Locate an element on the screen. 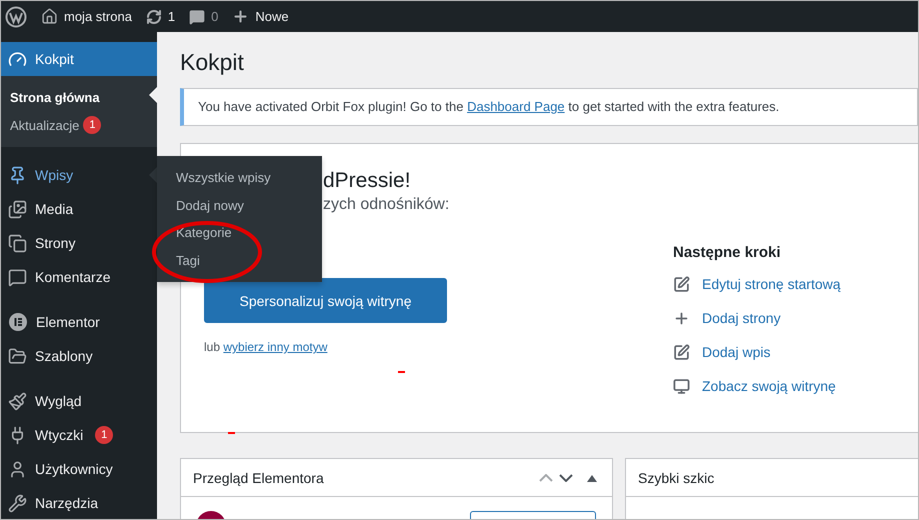 The height and width of the screenshot is (520, 919). refresh-icon is located at coordinates (154, 16).